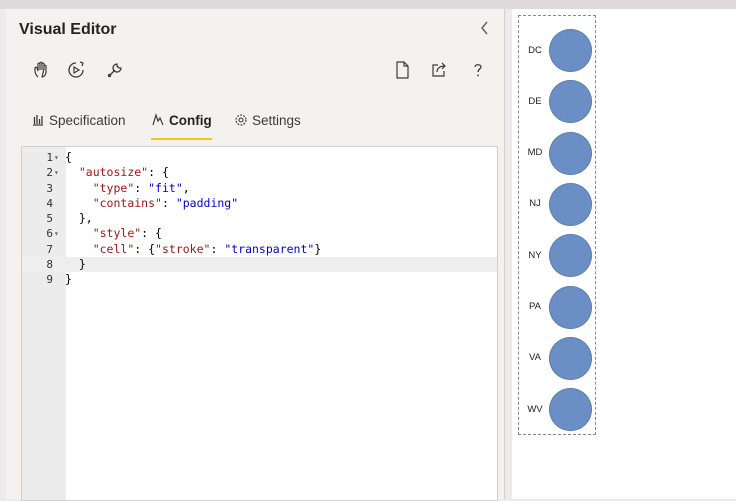 The height and width of the screenshot is (501, 736). Describe the element at coordinates (41, 70) in the screenshot. I see `hand-icon` at that location.